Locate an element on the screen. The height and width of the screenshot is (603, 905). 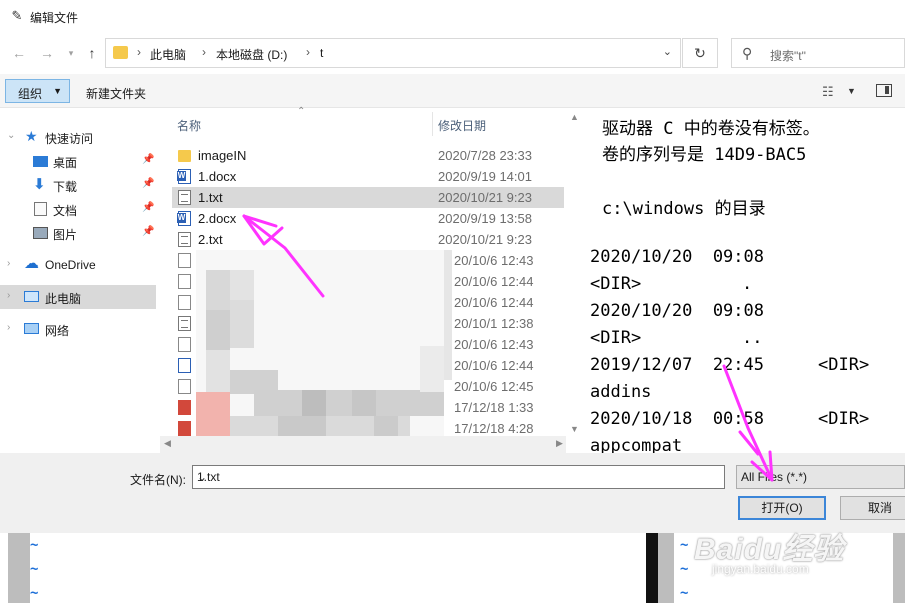
file-type-select: All Files (*.*) is located at coordinates (820, 477).